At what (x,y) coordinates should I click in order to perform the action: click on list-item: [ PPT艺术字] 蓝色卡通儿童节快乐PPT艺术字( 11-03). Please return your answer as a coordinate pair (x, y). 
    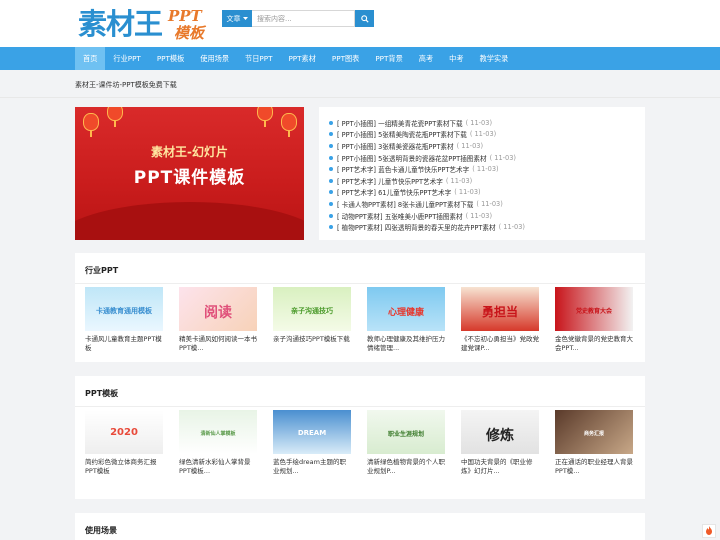
    Looking at the image, I should click on (487, 169).